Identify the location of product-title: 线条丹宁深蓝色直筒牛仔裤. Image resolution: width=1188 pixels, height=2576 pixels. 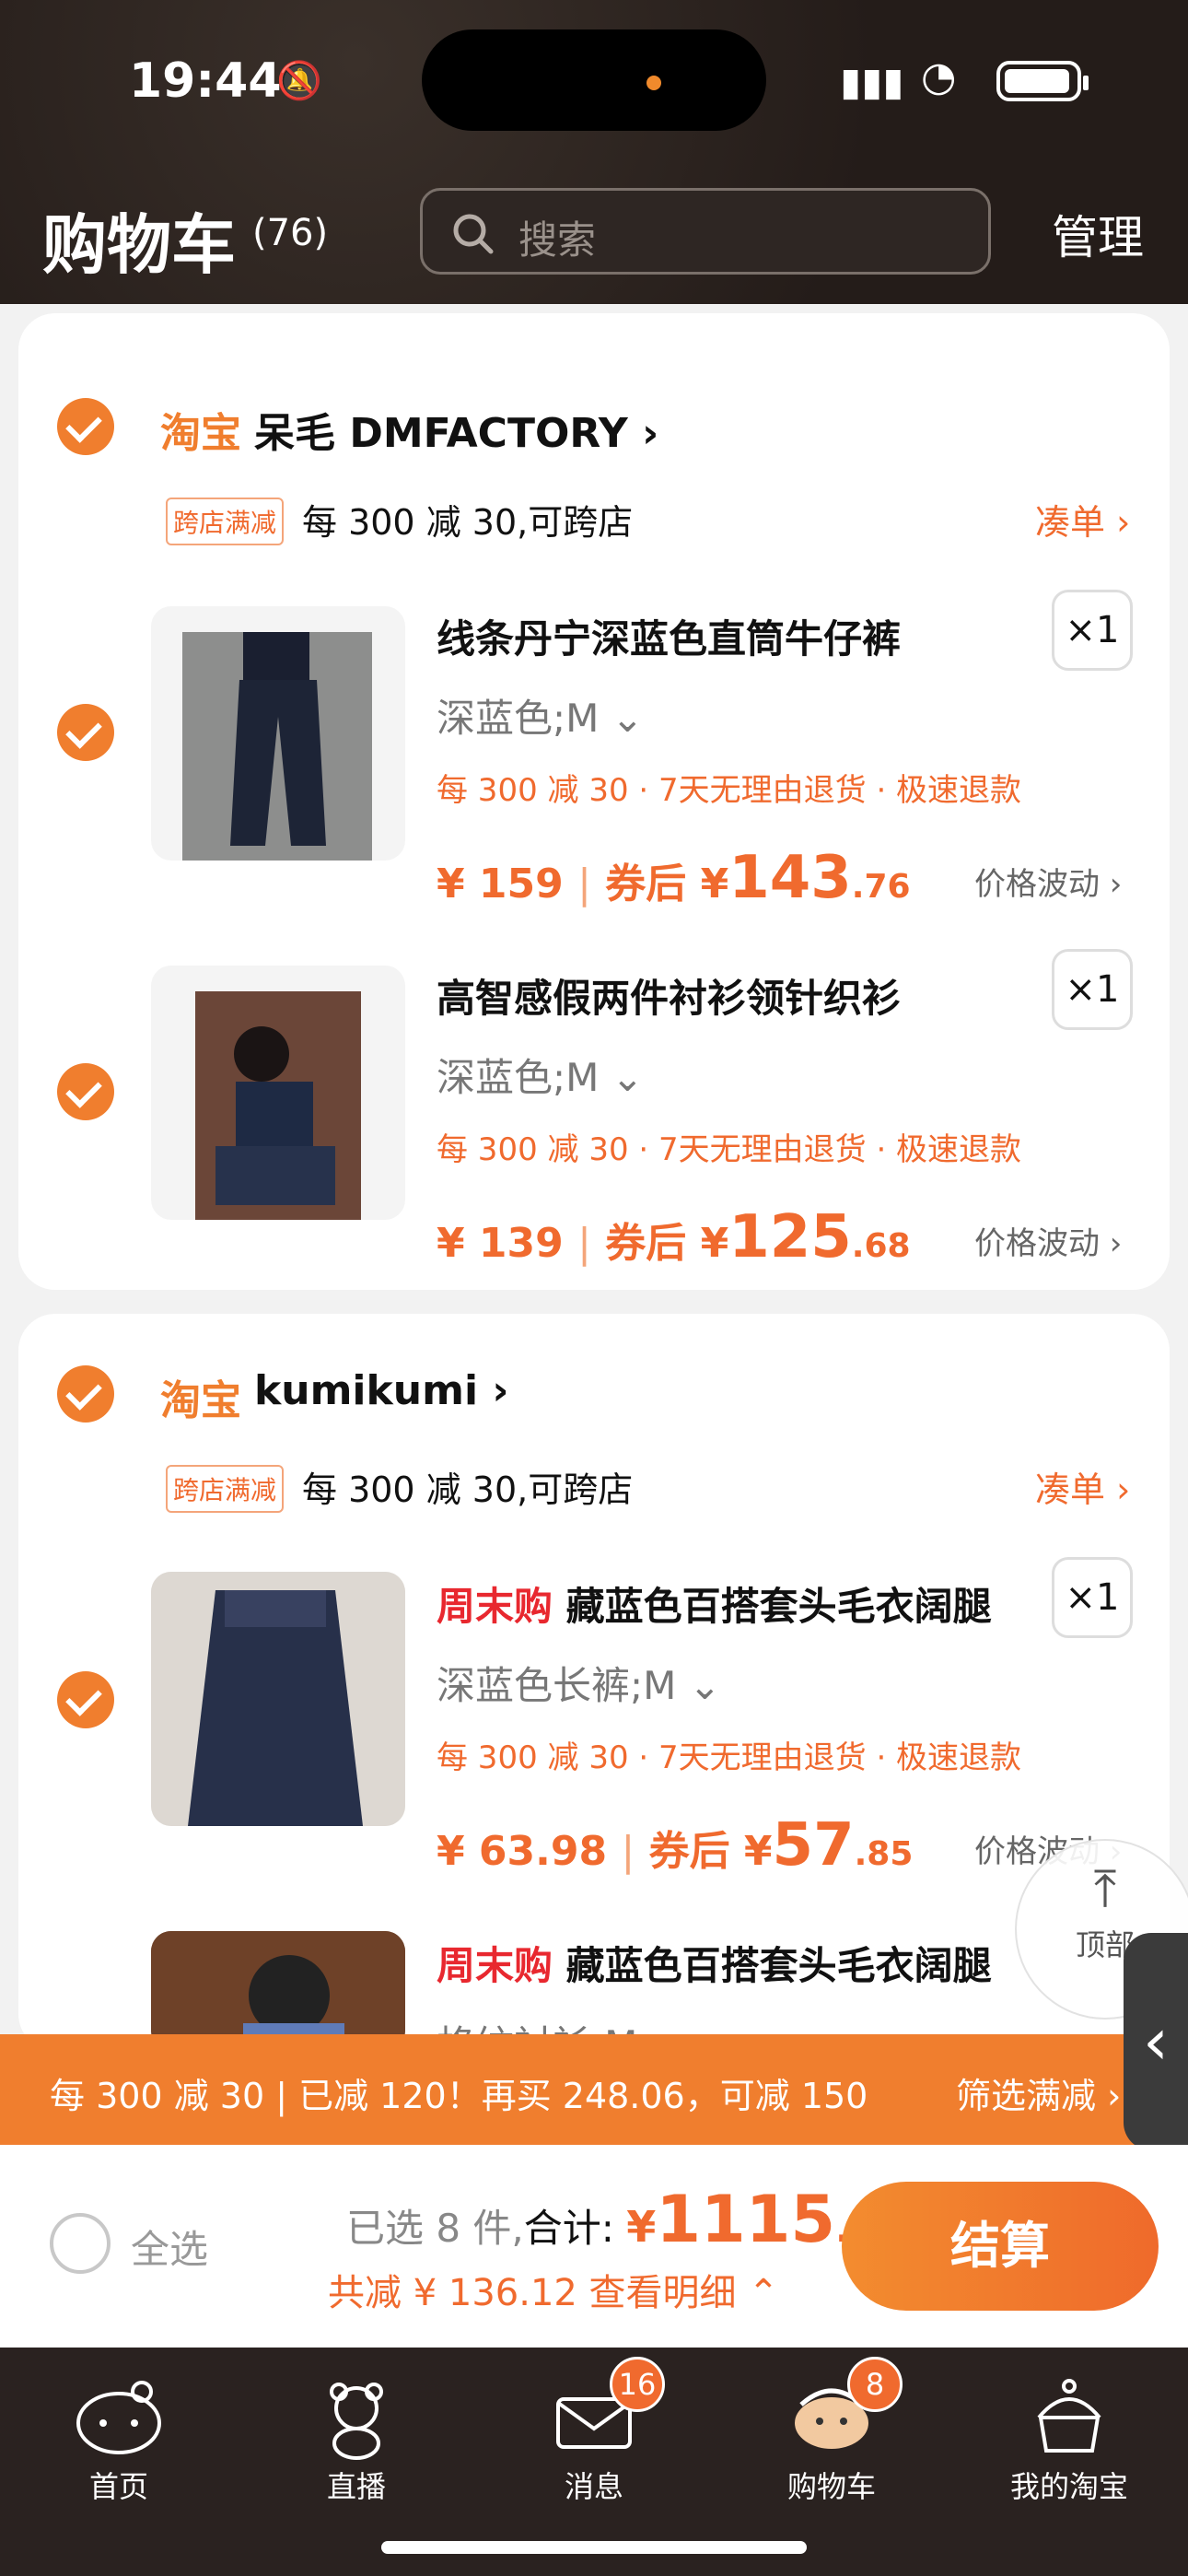
(669, 636).